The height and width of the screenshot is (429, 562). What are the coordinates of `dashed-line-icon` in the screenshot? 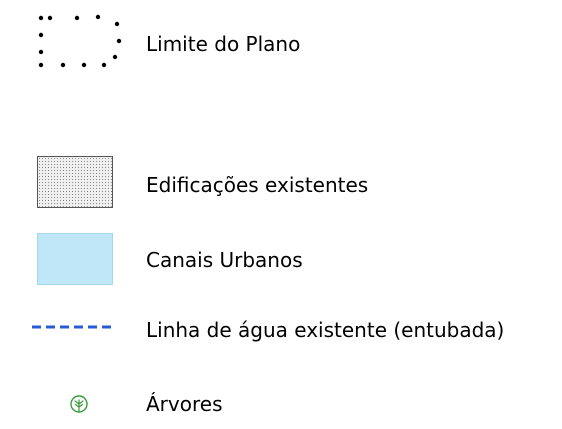 It's located at (74, 327).